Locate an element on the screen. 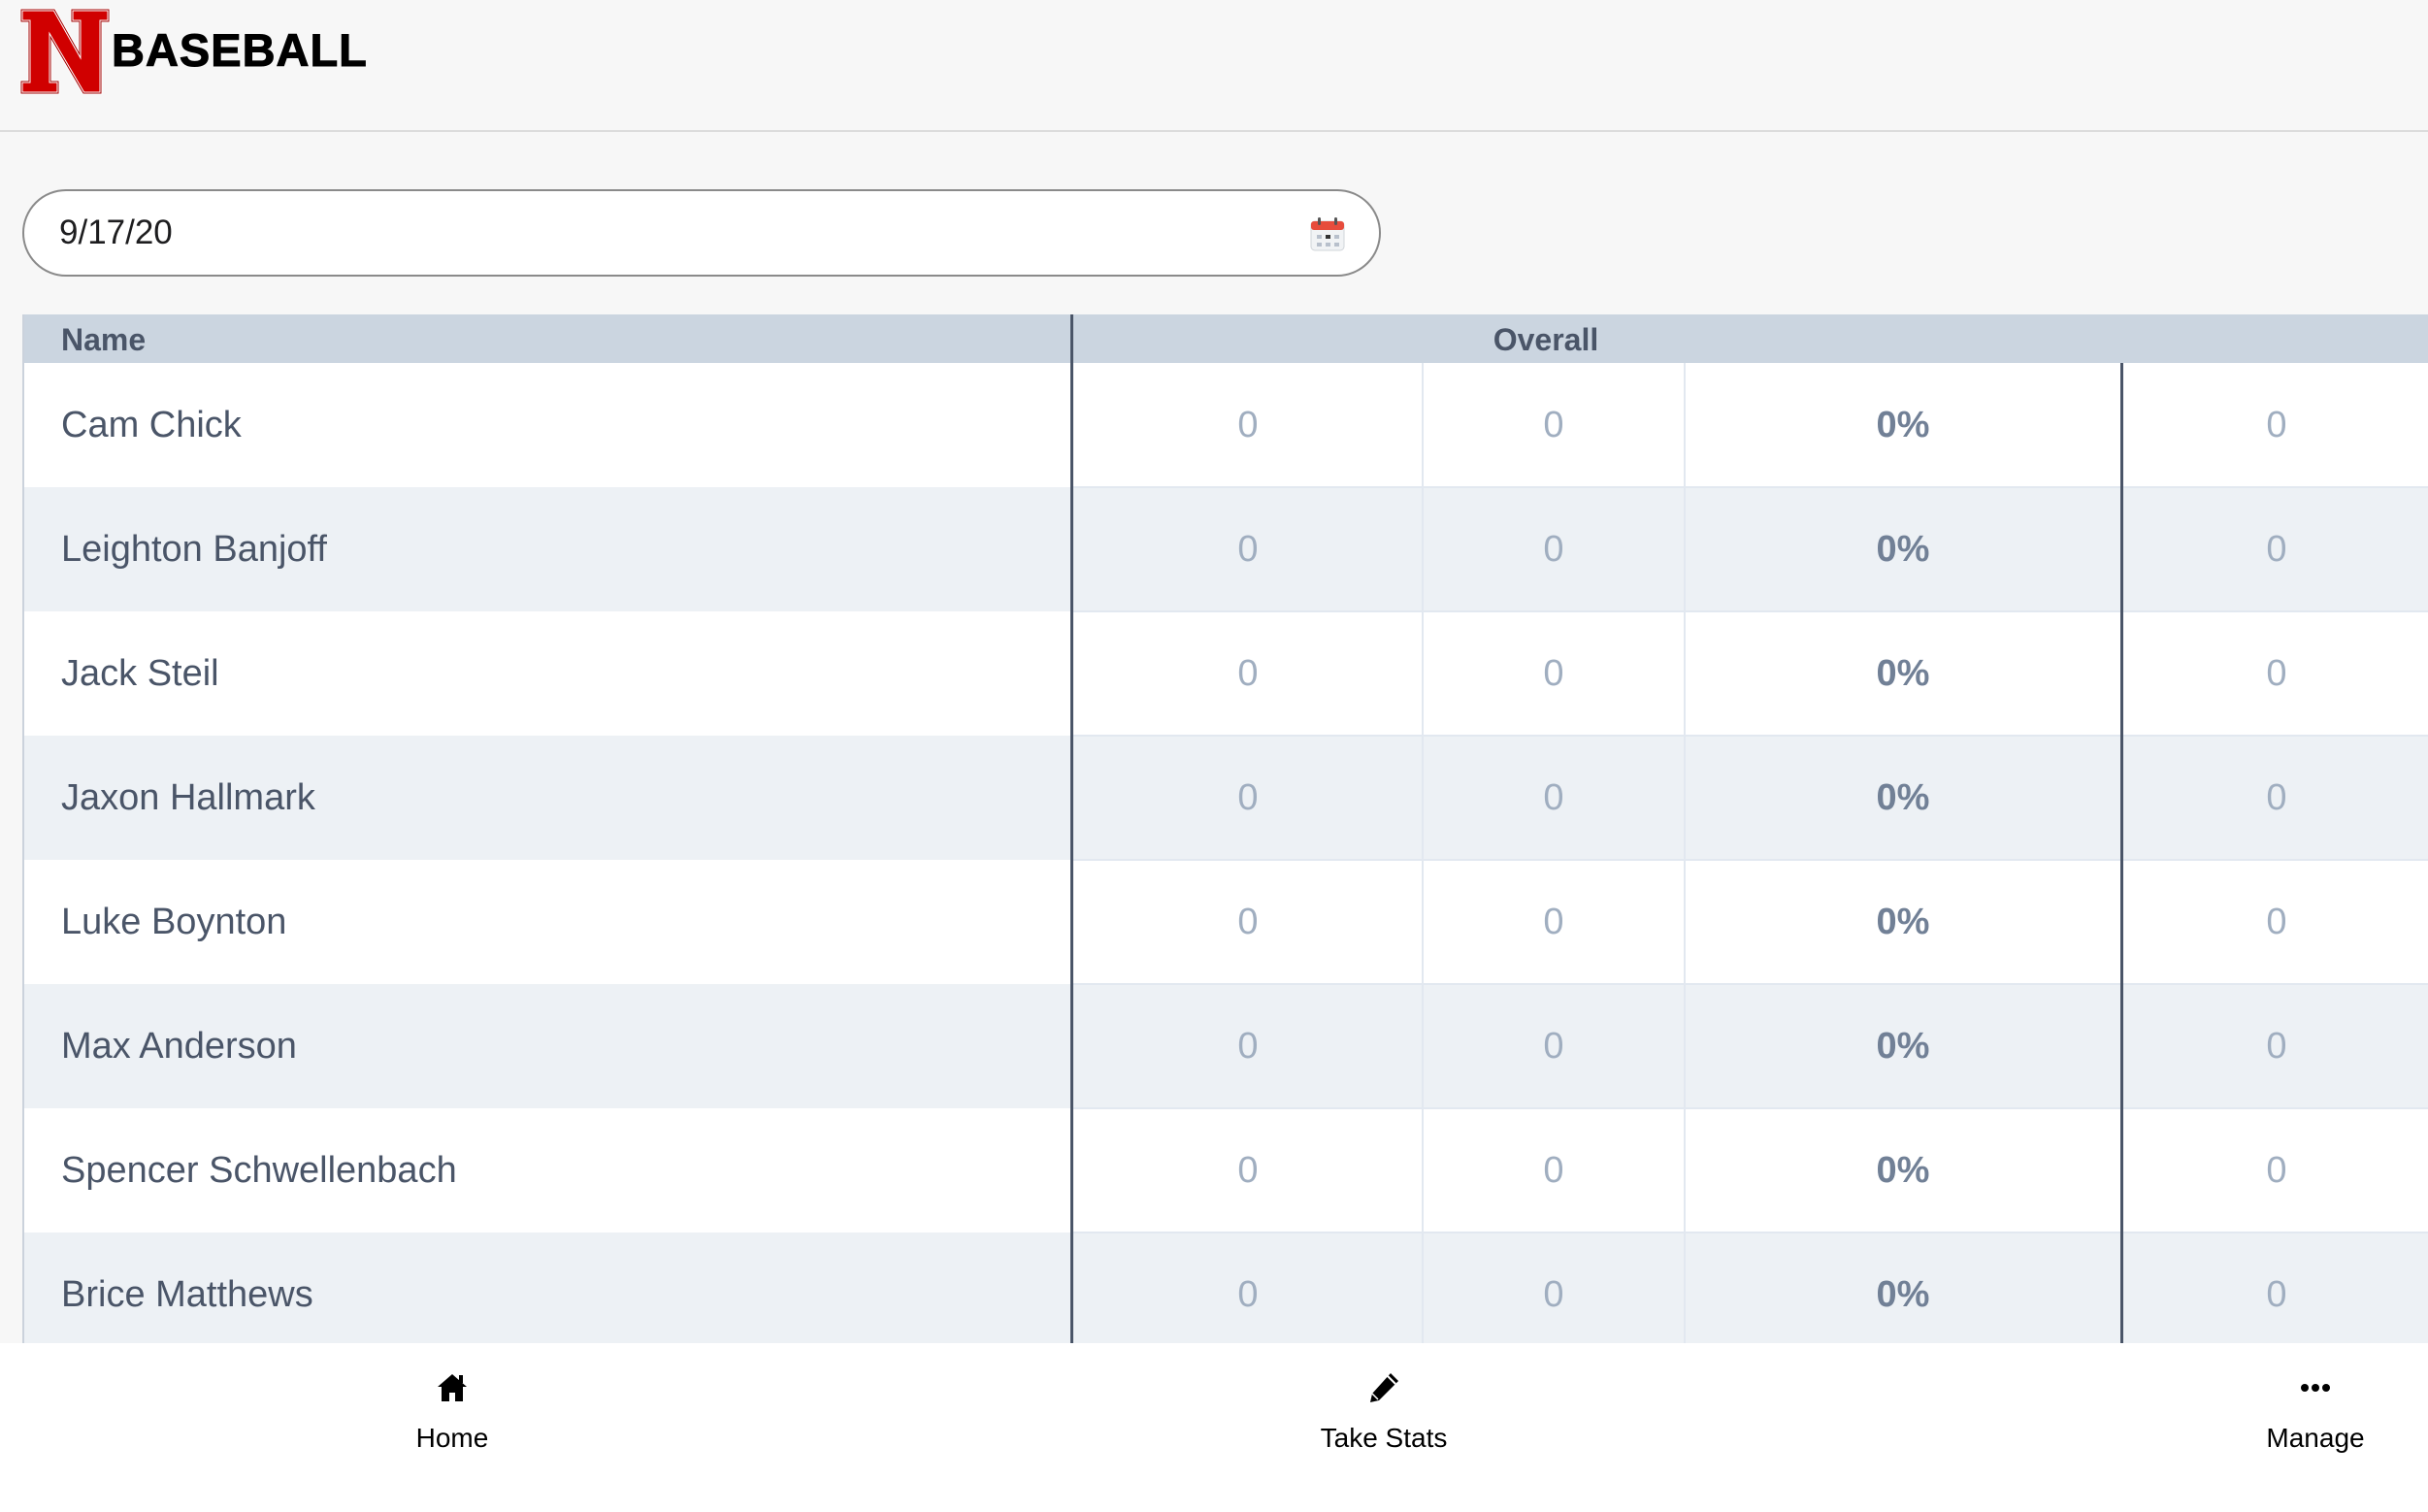  player-name: Jaxon Hallmark is located at coordinates (188, 797).